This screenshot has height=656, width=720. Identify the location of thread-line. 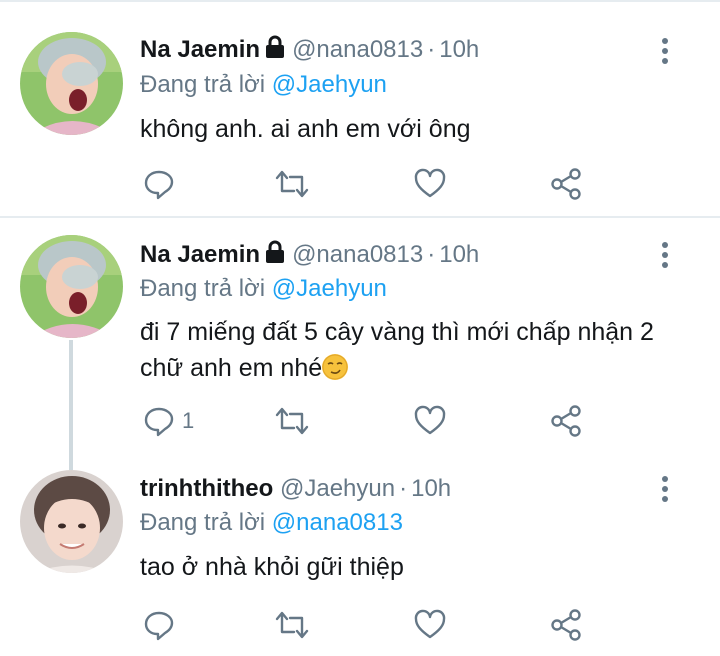
(71, 405).